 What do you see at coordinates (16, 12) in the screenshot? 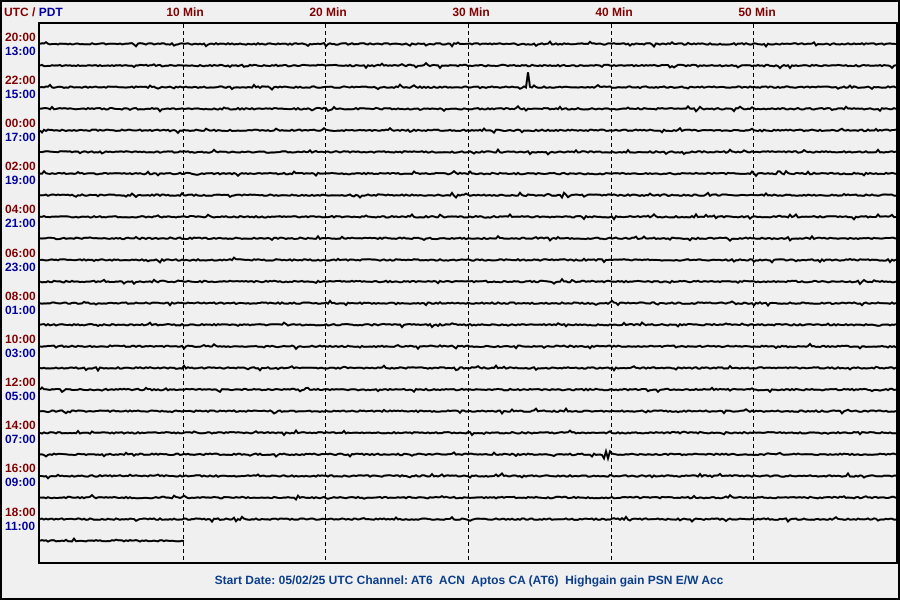
I see `utc-heading: UTC` at bounding box center [16, 12].